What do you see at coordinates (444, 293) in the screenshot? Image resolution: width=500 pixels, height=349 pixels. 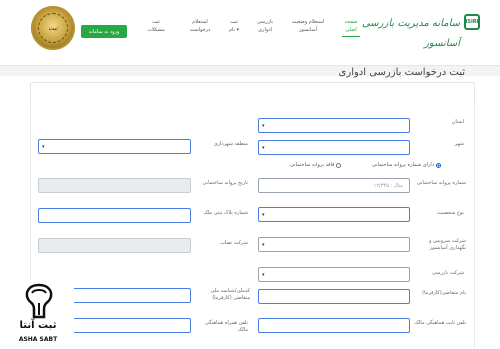 I see `applicant-name-label: نام متقاضی(کارفرما)` at bounding box center [444, 293].